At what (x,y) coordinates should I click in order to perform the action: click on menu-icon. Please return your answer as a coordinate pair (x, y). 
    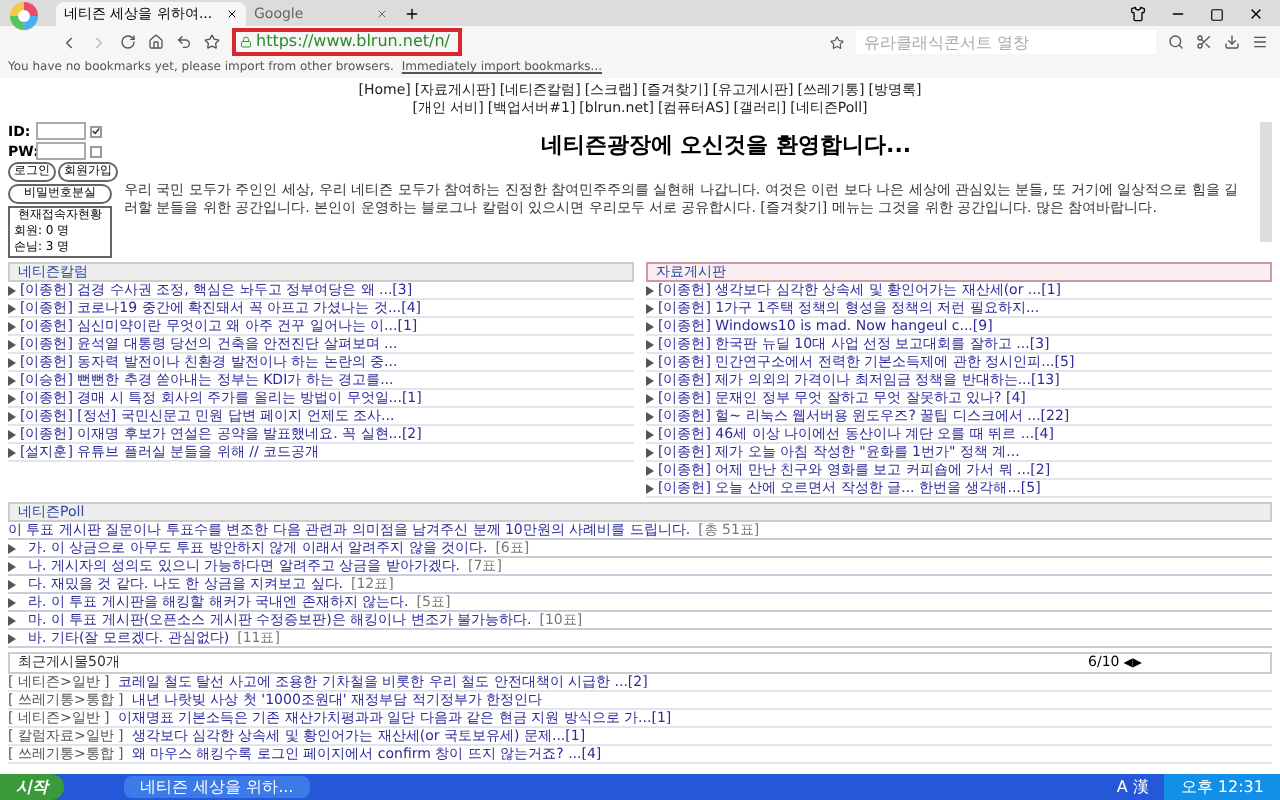
    Looking at the image, I should click on (1260, 42).